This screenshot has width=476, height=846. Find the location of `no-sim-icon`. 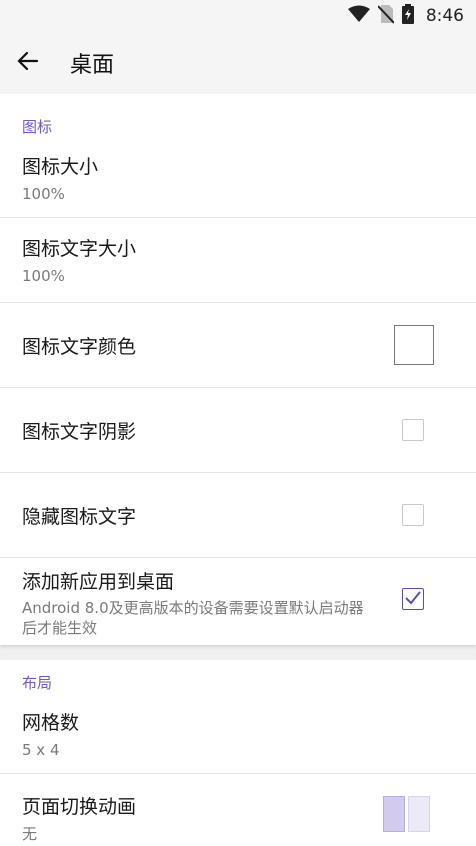

no-sim-icon is located at coordinates (386, 16).